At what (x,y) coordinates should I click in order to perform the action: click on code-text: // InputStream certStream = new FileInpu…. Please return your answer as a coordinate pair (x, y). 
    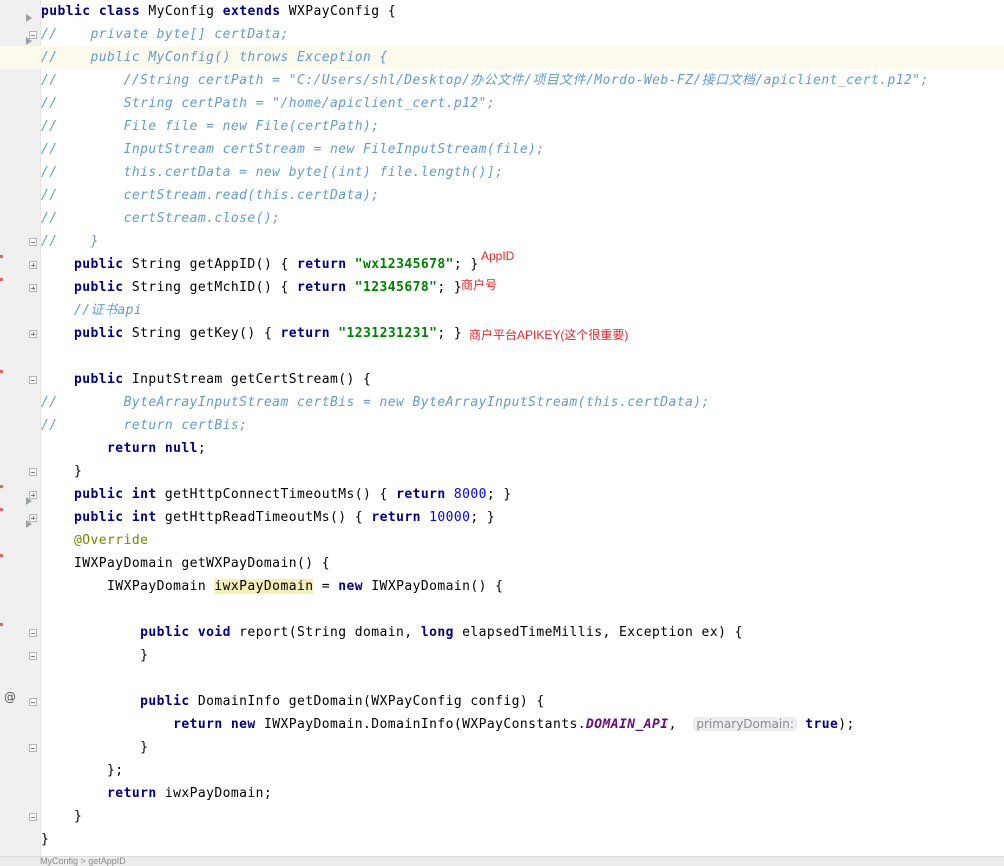
    Looking at the image, I should click on (293, 149).